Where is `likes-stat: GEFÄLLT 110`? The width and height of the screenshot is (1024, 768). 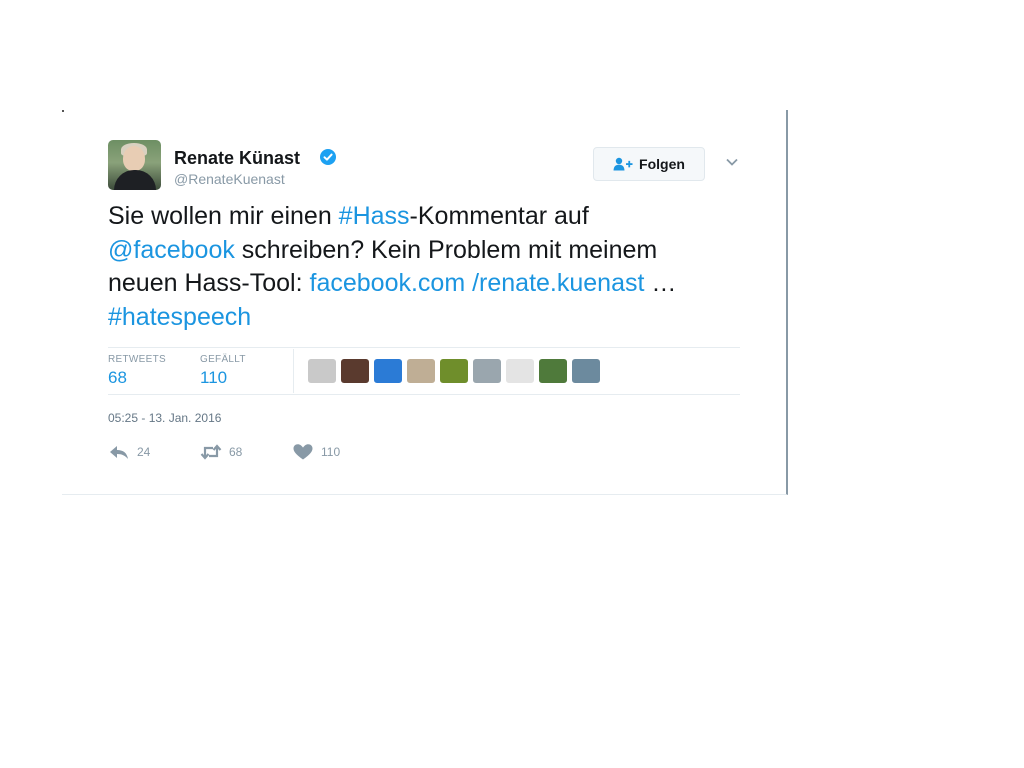
likes-stat: GEFÄLLT 110 is located at coordinates (223, 371).